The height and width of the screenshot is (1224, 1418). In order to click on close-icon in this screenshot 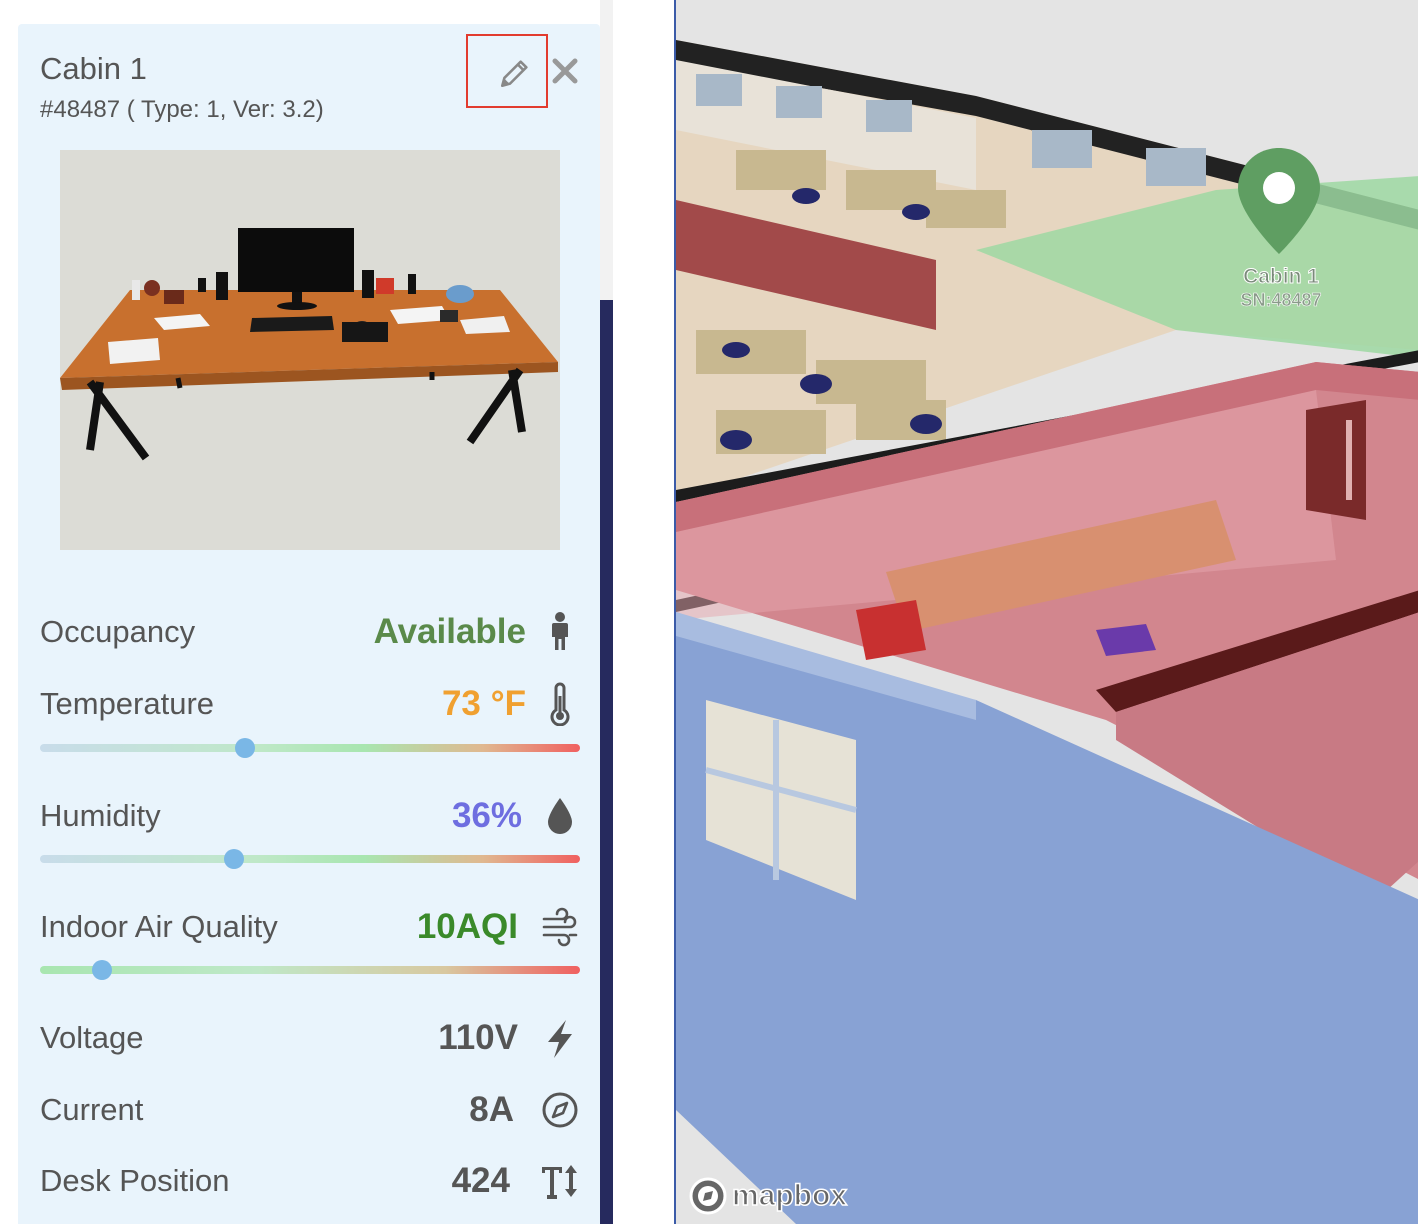, I will do `click(565, 71)`.